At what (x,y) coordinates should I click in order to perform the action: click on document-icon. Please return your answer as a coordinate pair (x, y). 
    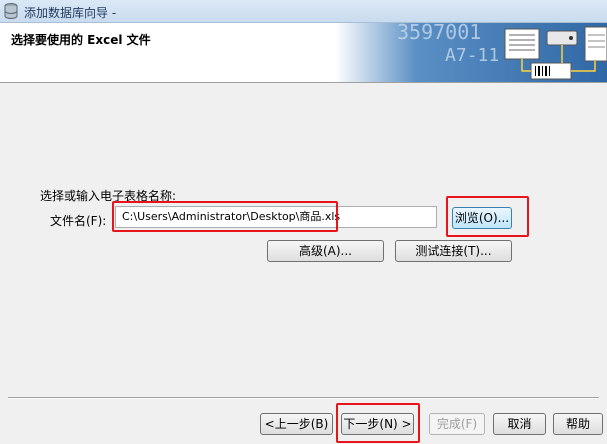
    Looking at the image, I should click on (522, 44).